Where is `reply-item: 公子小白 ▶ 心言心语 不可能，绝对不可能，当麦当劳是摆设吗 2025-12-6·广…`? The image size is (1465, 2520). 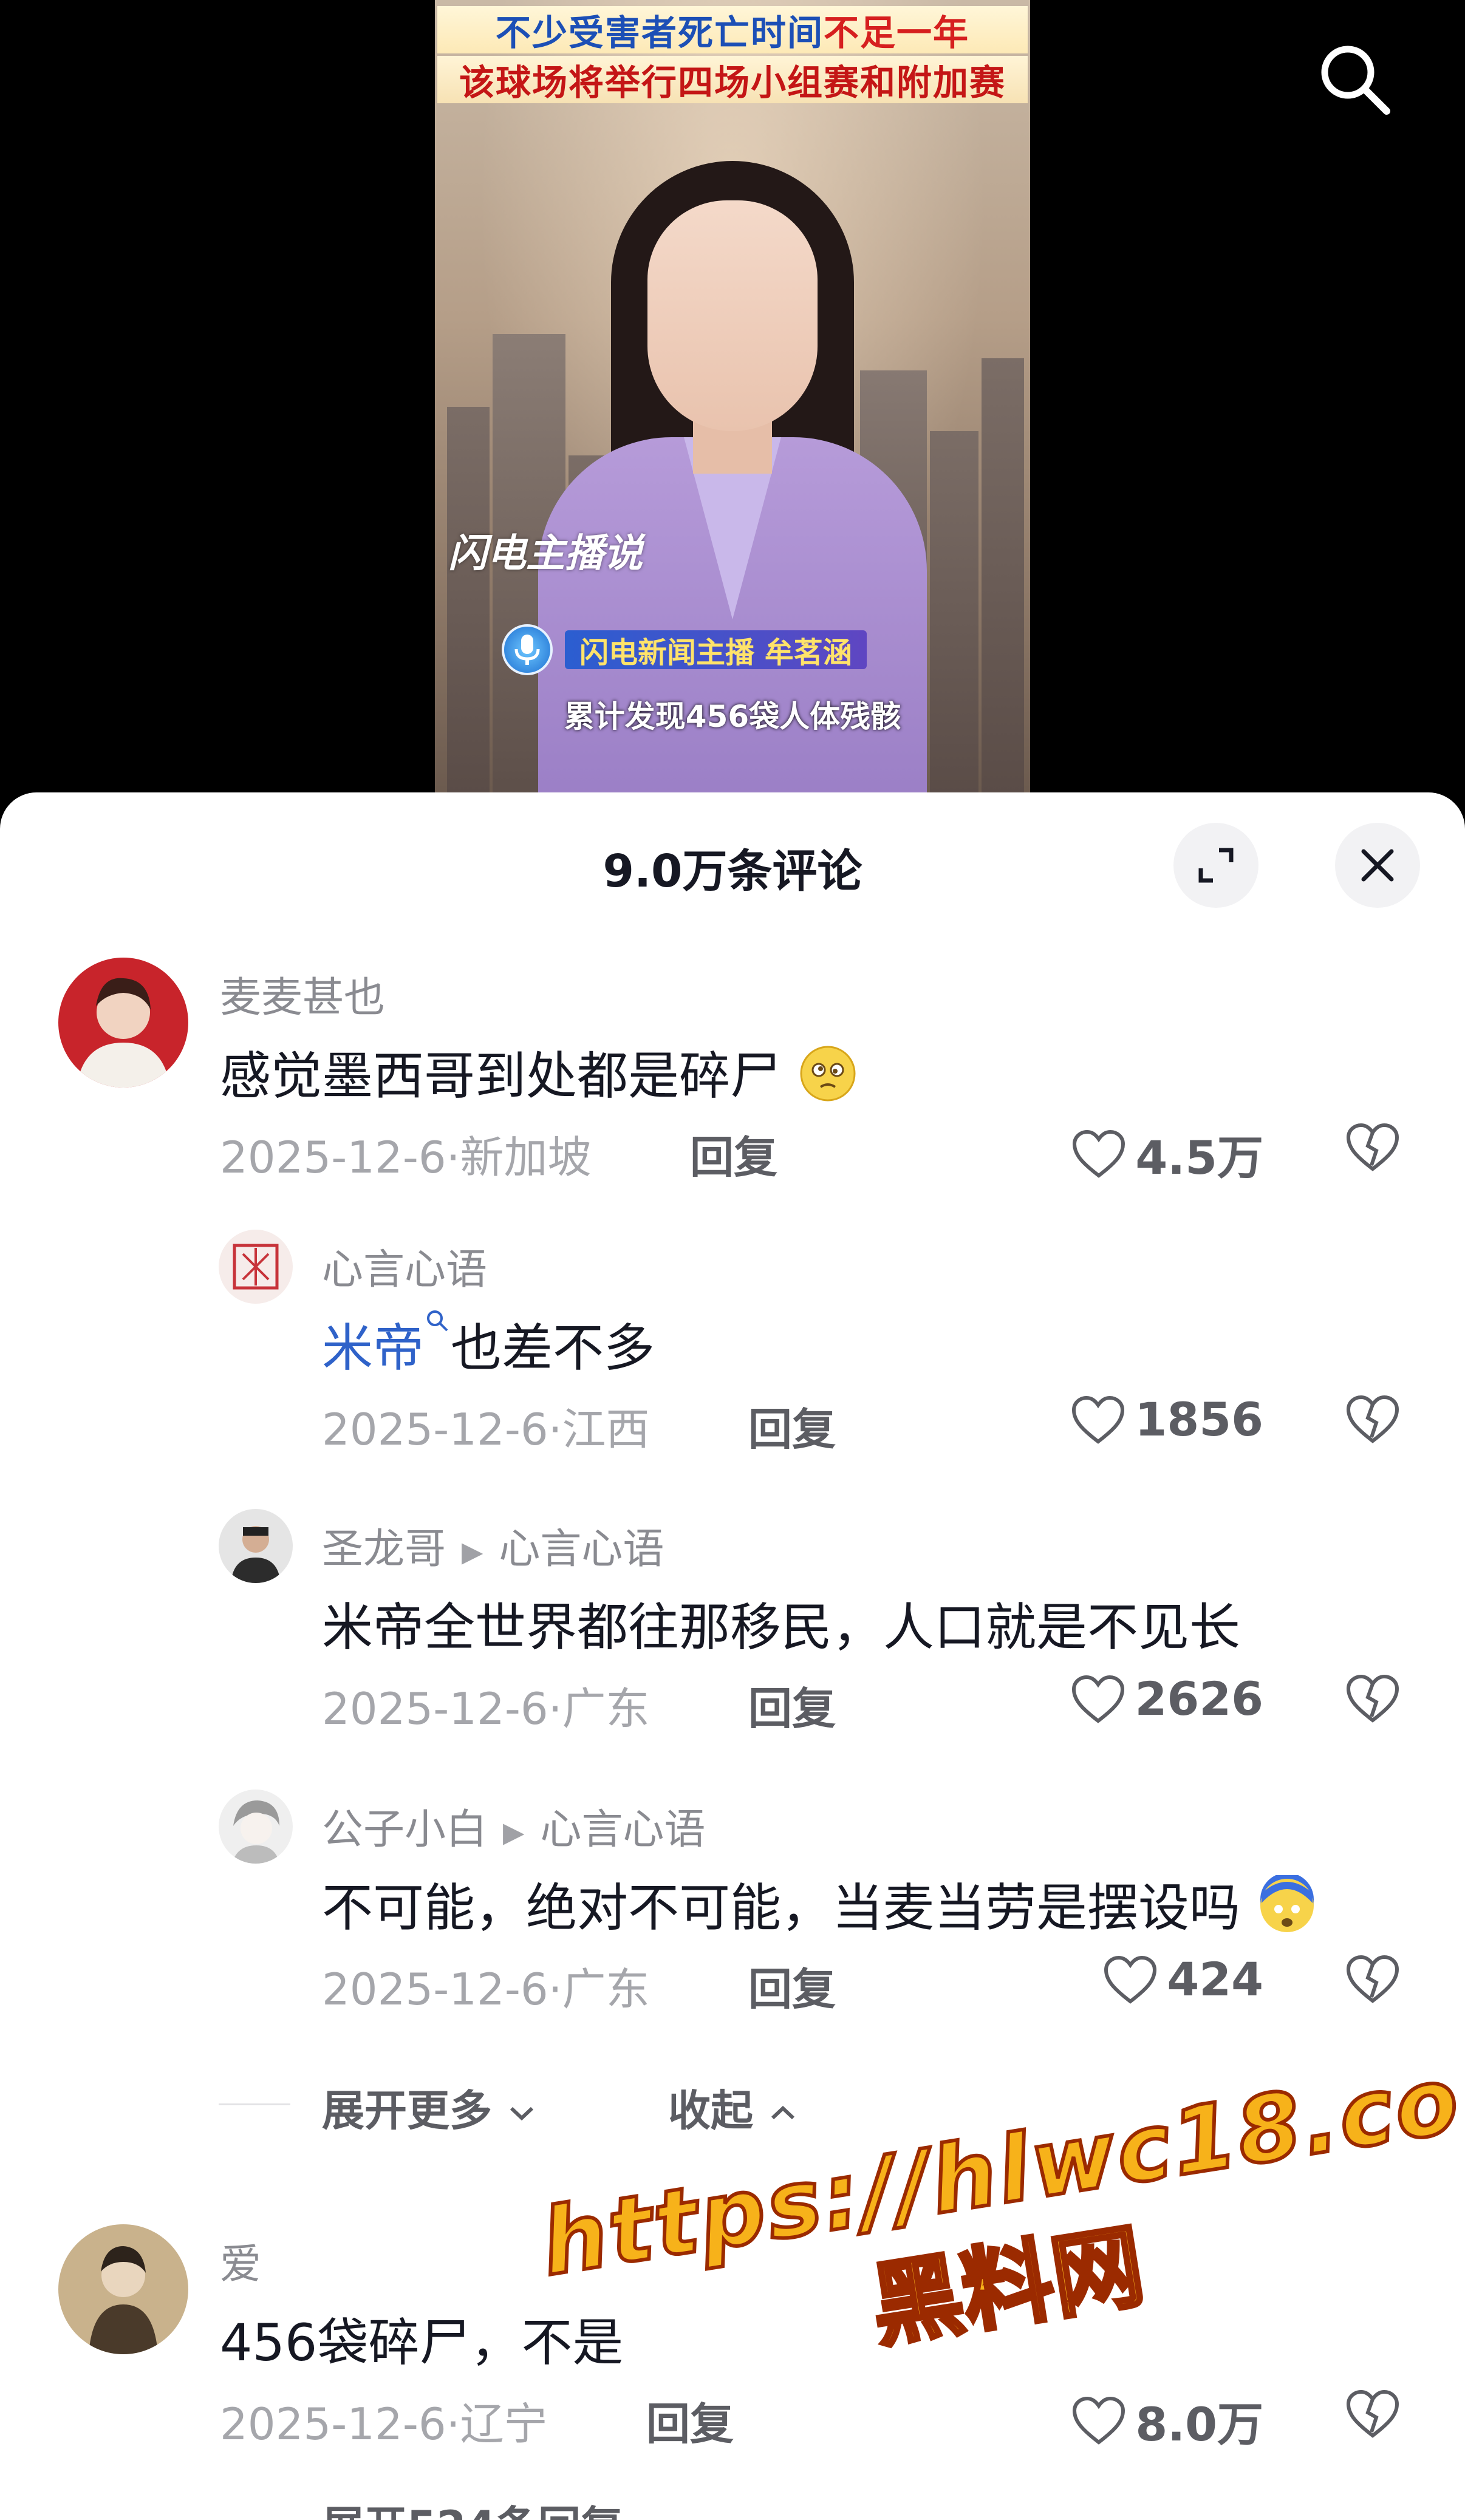
reply-item: 公子小白 ▶ 心言心语 不可能，绝对不可能，当麦当劳是摆设吗 2025-12-6·广… is located at coordinates (732, 1902).